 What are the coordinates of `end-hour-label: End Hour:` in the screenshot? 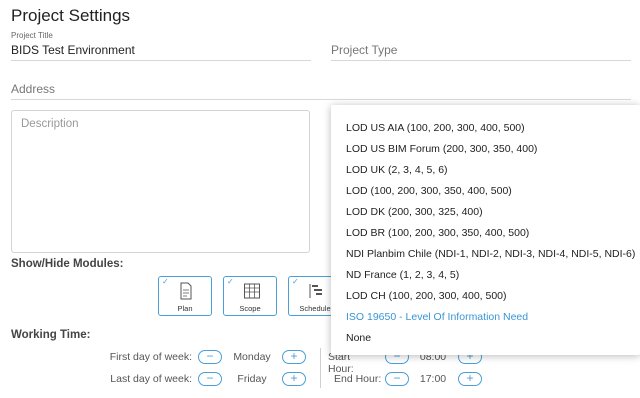 It's located at (358, 379).